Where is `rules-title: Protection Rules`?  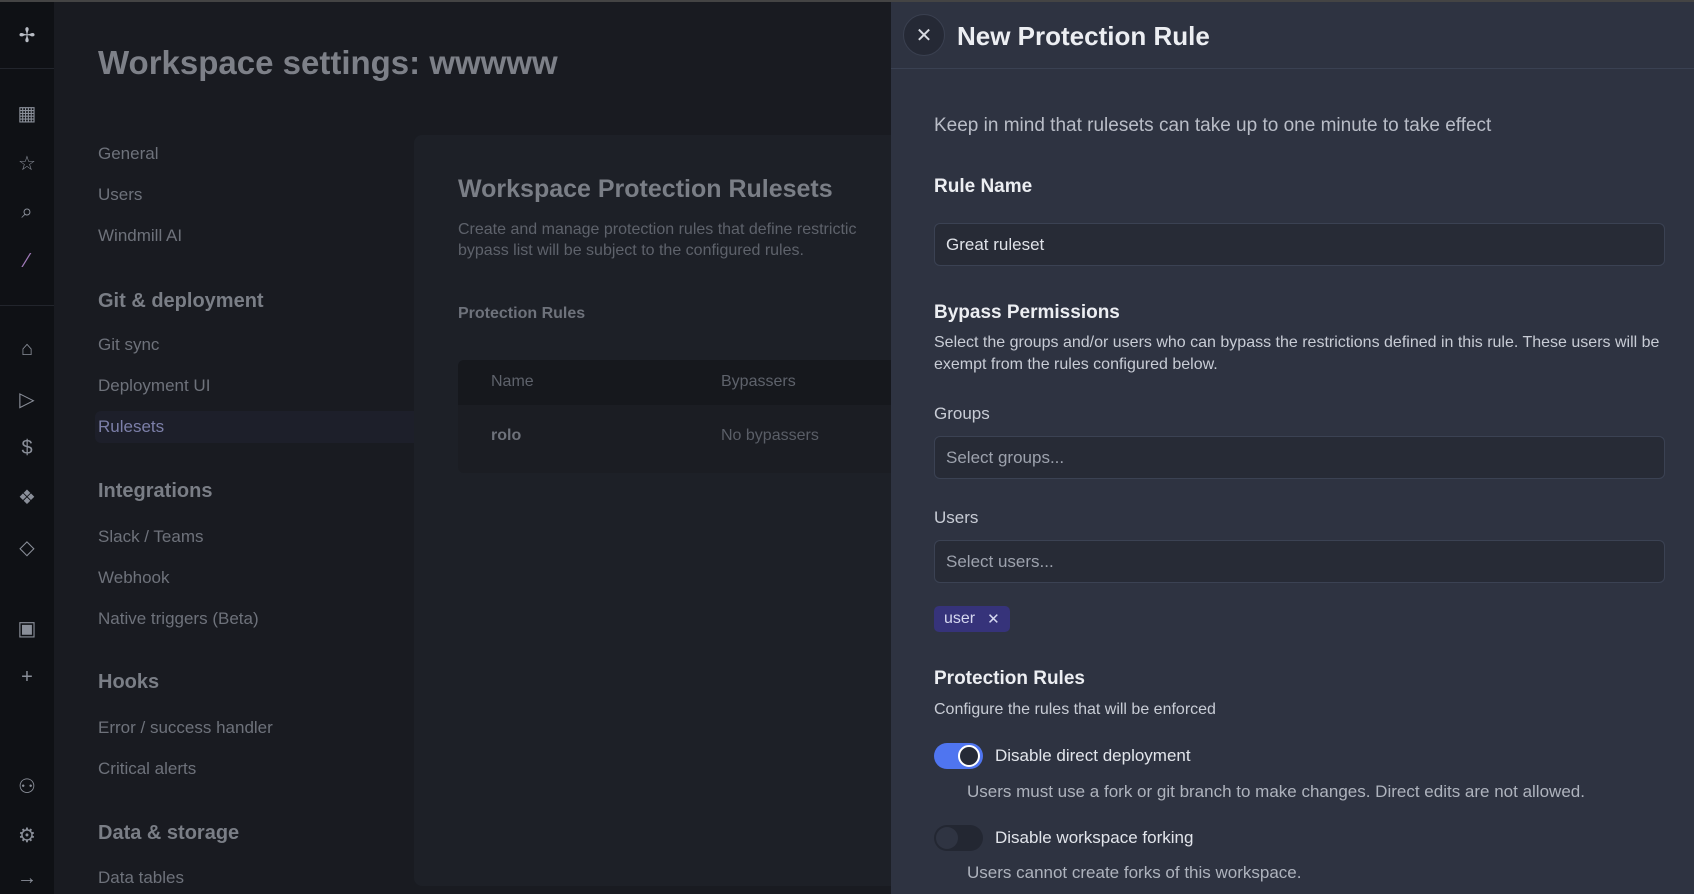
rules-title: Protection Rules is located at coordinates (1009, 678).